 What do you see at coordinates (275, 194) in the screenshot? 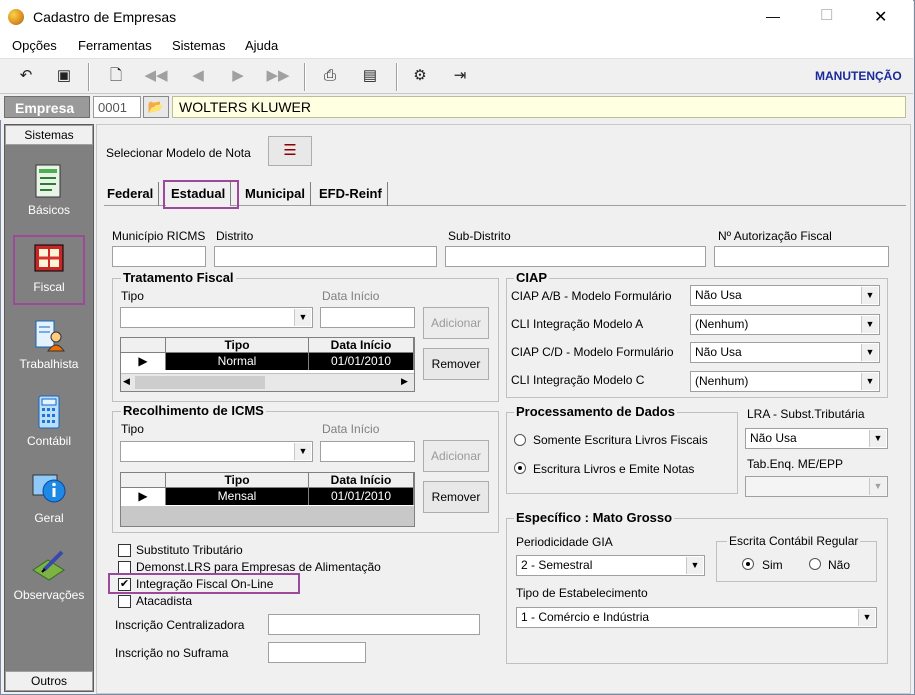
I see `tab-municipal: Municipal` at bounding box center [275, 194].